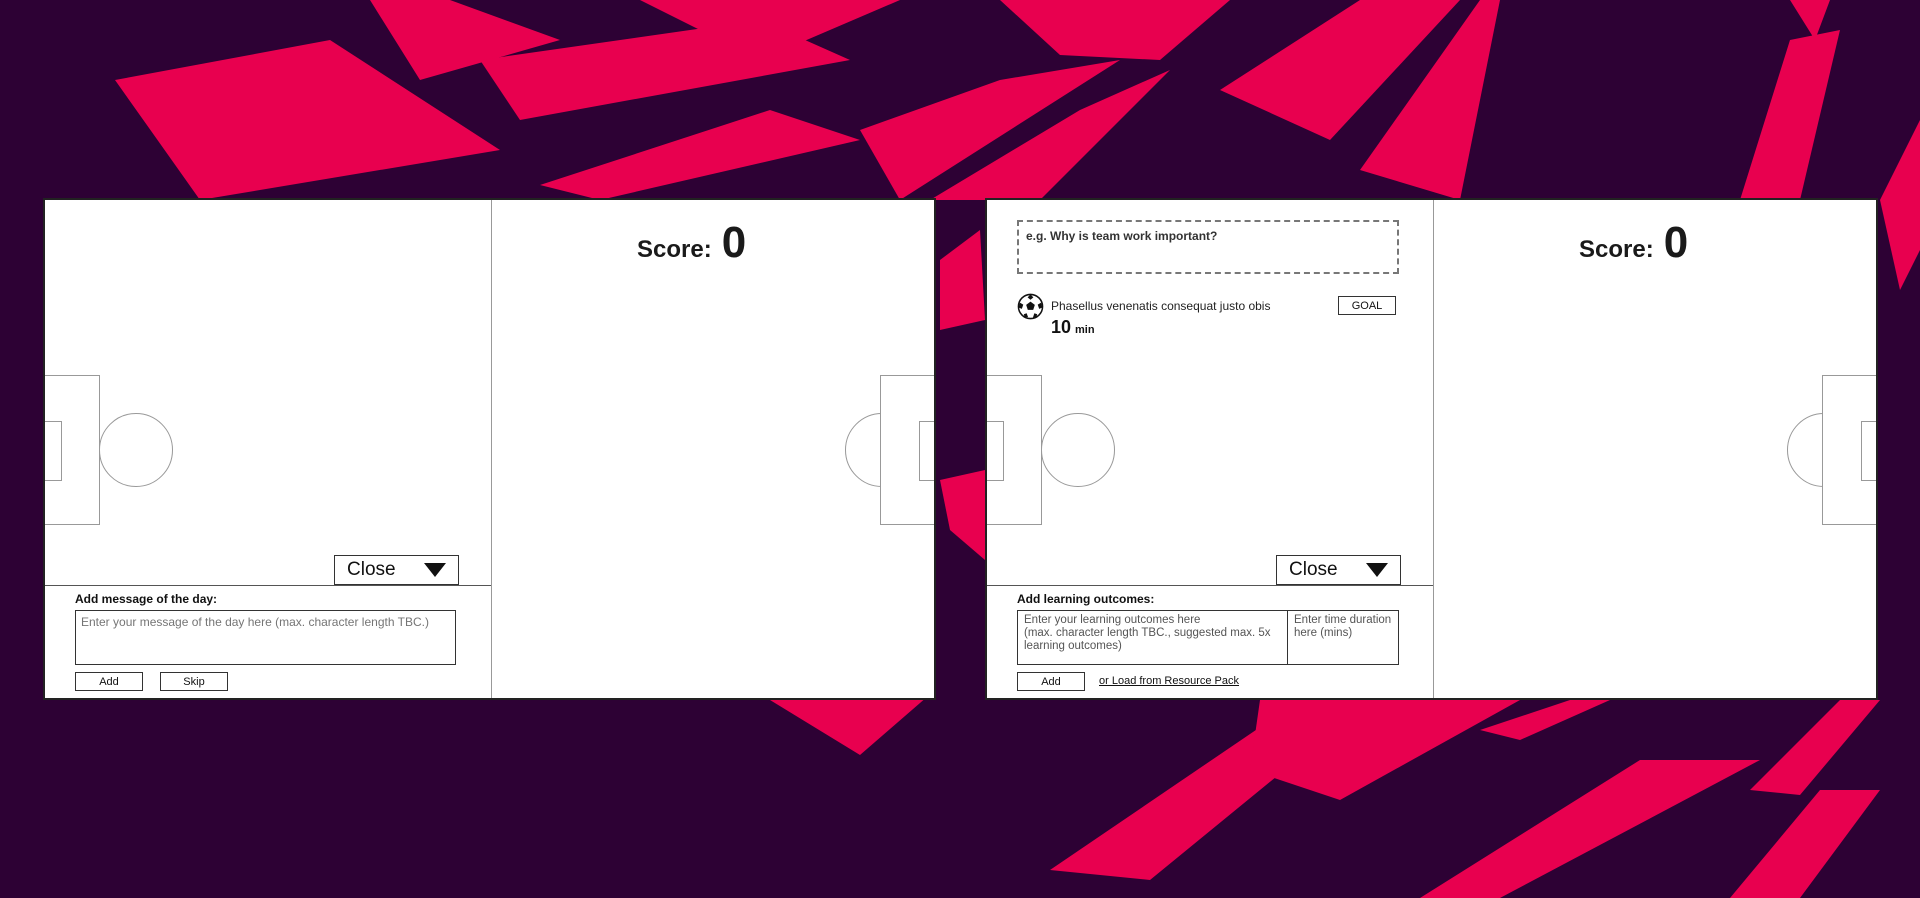  I want to click on duration-value: 10, so click(1061, 327).